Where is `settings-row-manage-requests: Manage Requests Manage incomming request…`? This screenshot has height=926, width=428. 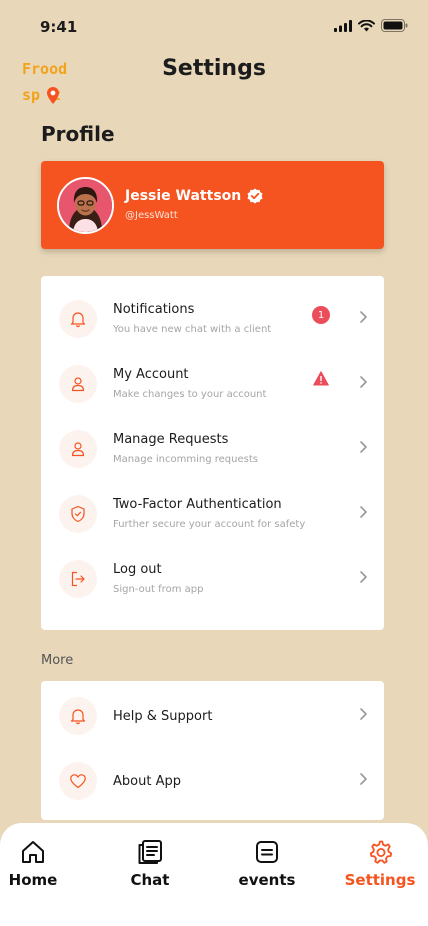 settings-row-manage-requests: Manage Requests Manage incomming request… is located at coordinates (212, 450).